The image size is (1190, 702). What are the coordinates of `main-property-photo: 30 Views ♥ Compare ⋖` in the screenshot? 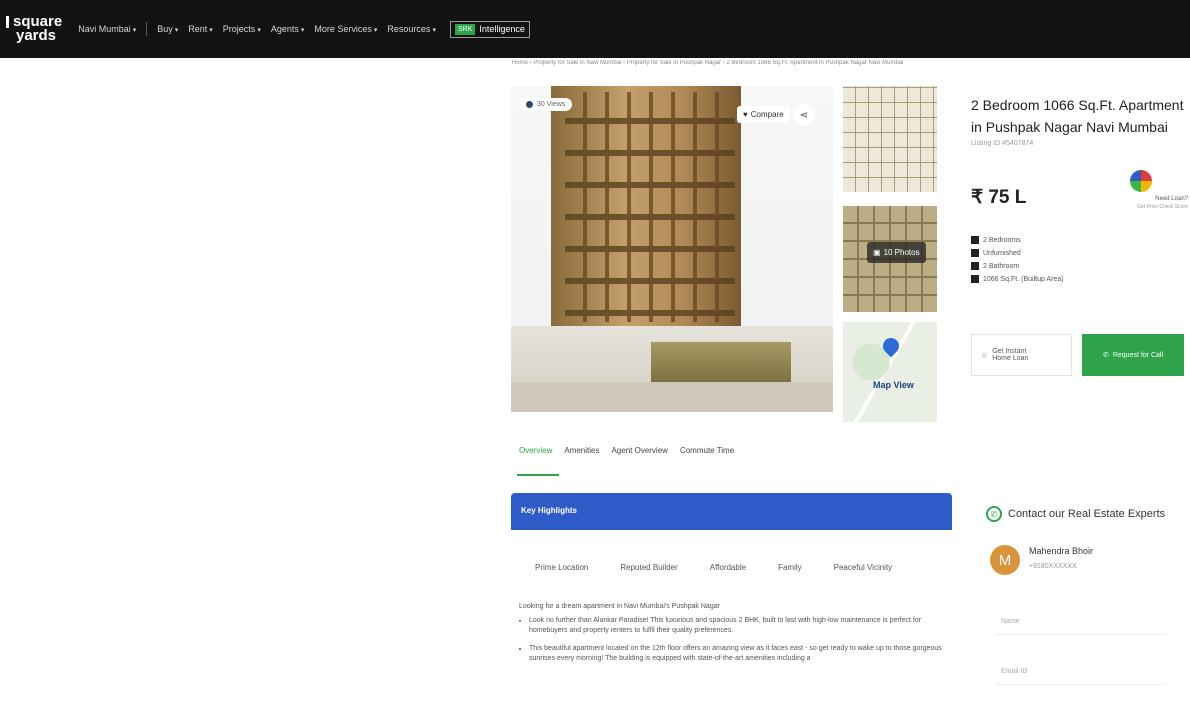 It's located at (672, 249).